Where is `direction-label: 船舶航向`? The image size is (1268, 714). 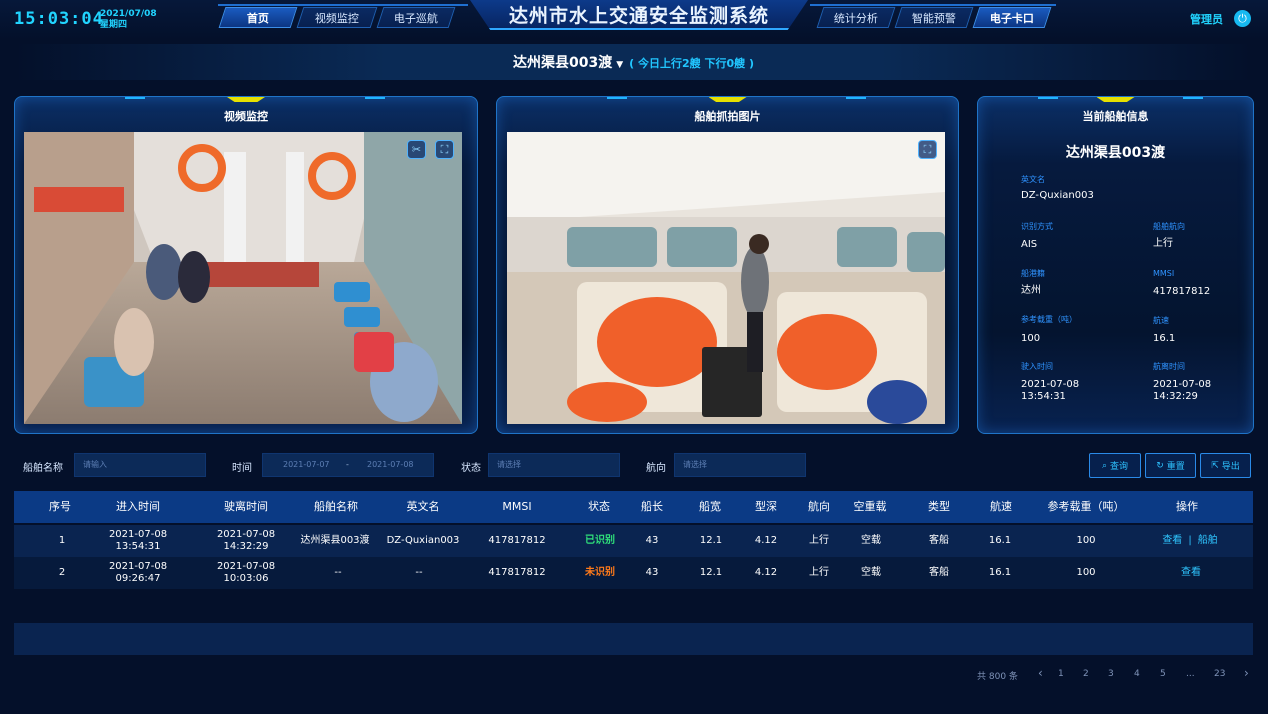
direction-label: 船舶航向 is located at coordinates (1169, 226).